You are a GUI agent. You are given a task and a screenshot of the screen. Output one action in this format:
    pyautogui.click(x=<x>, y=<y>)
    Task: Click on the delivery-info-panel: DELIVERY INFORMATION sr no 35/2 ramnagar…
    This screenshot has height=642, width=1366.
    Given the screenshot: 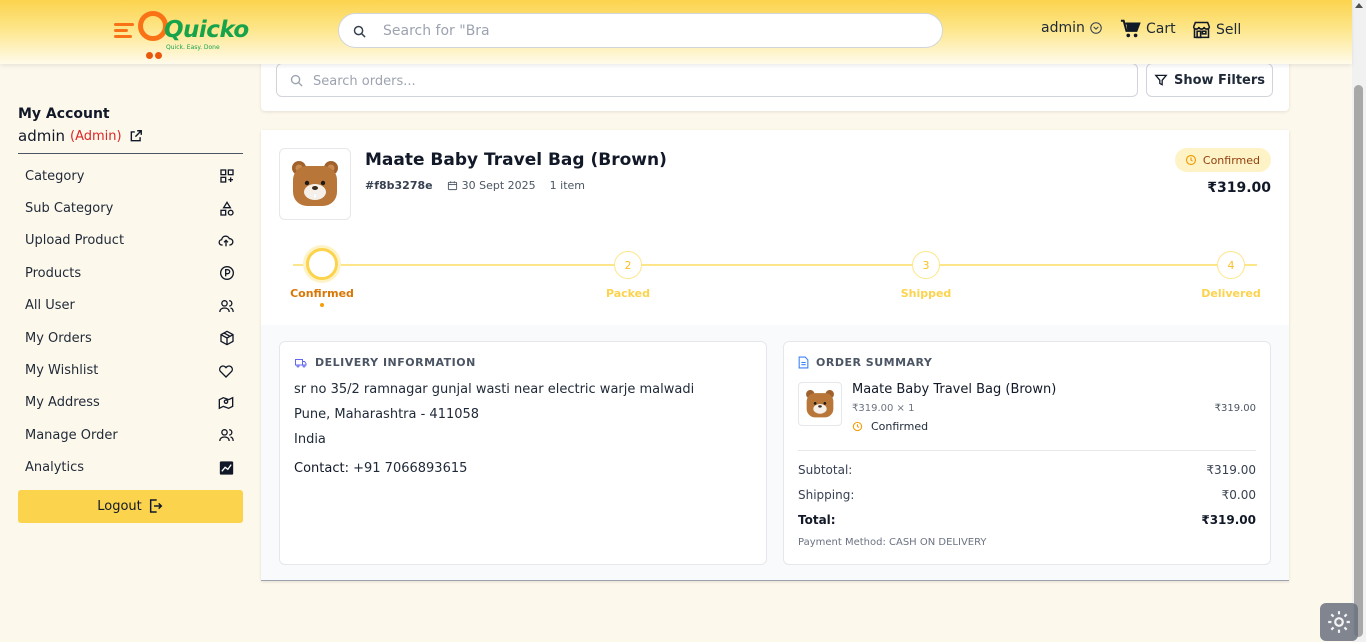 What is the action you would take?
    pyautogui.click(x=523, y=453)
    